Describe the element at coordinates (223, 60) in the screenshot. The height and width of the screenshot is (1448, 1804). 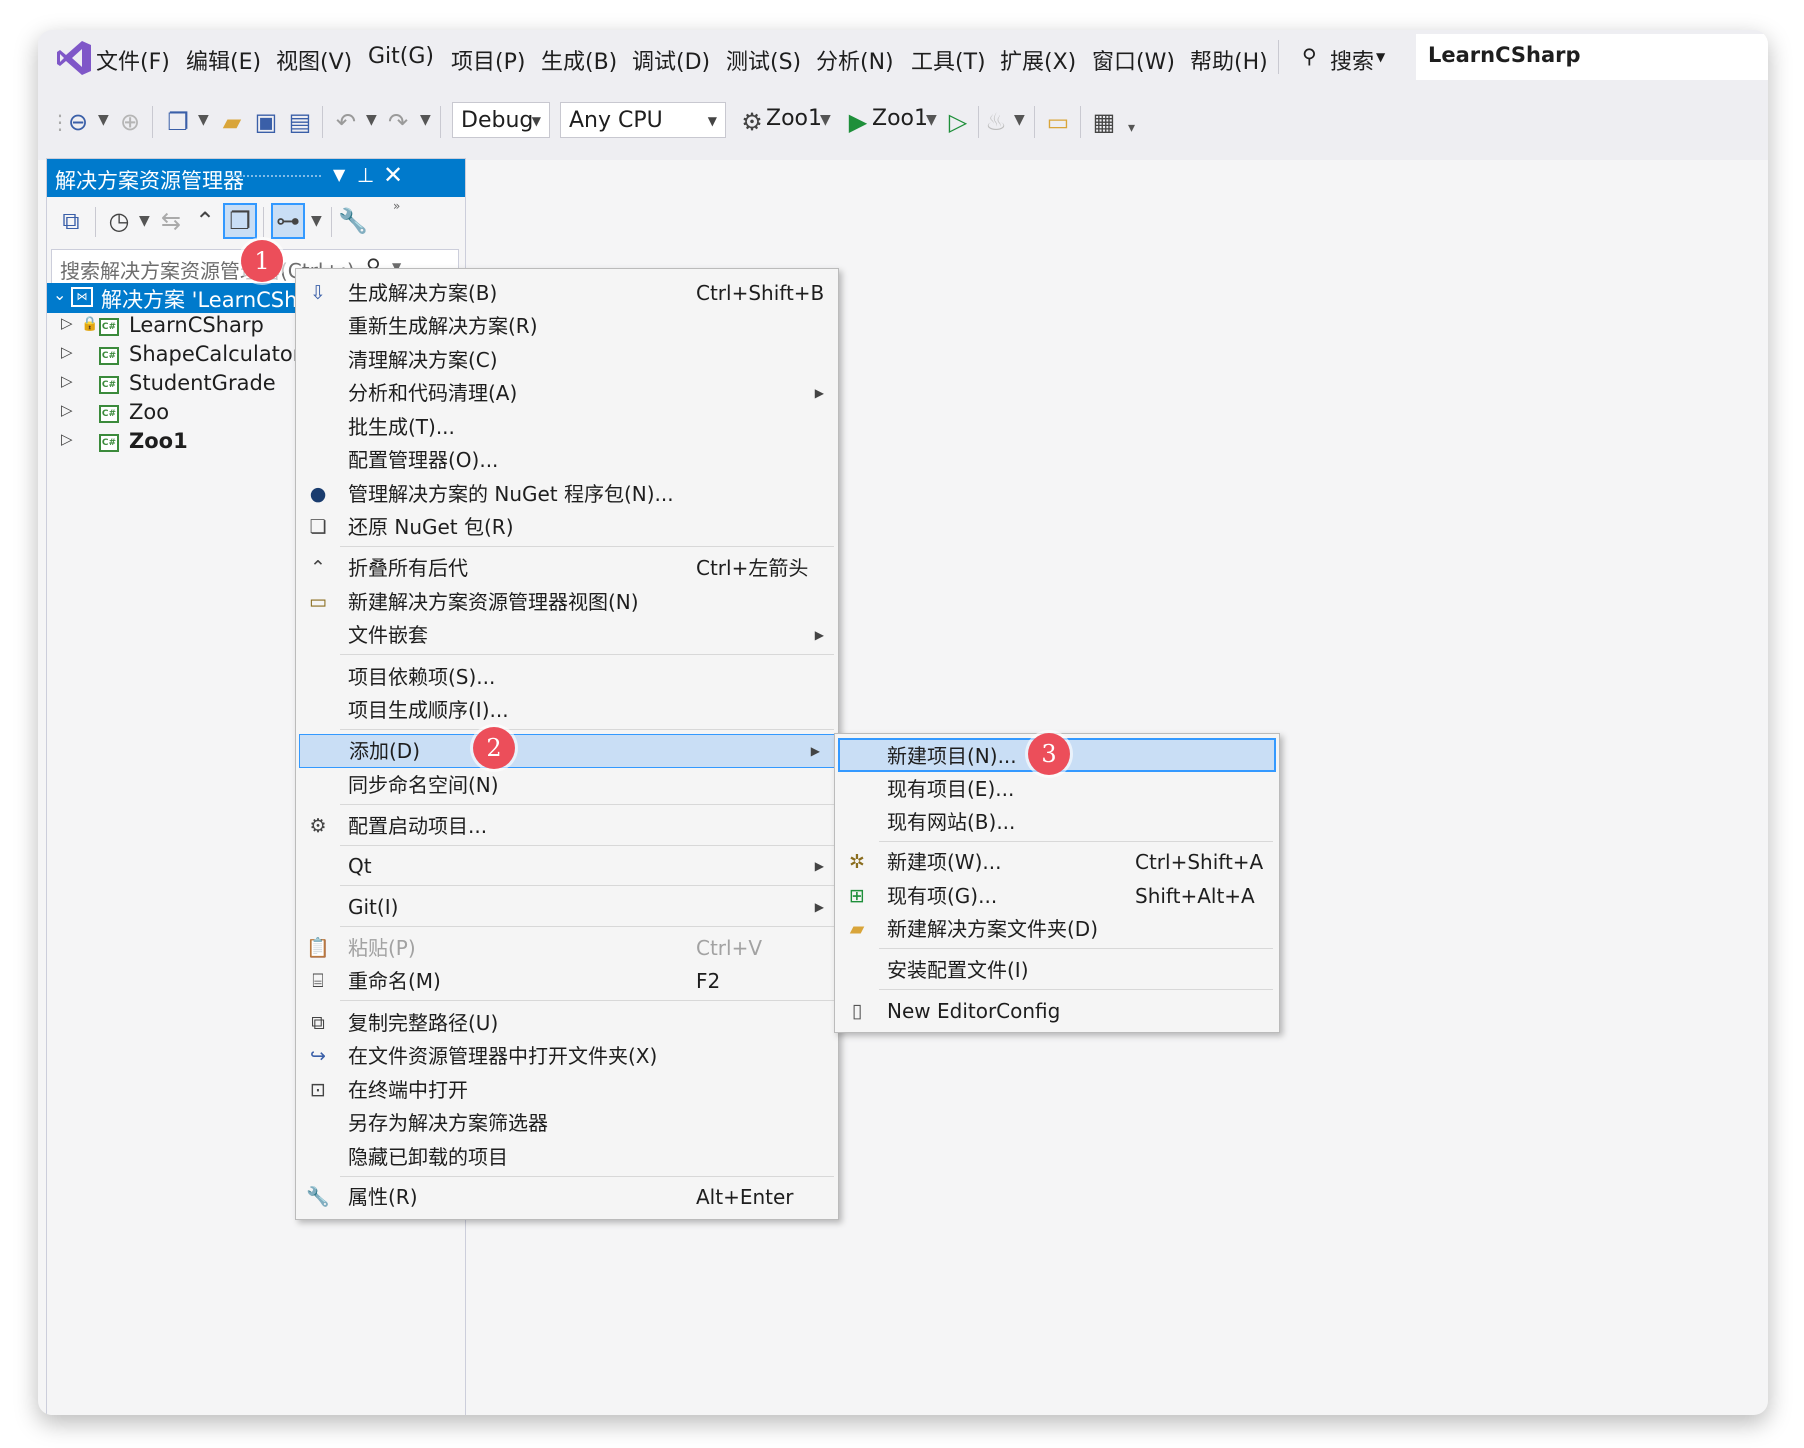
I see `menu-edit: 编辑(E)` at that location.